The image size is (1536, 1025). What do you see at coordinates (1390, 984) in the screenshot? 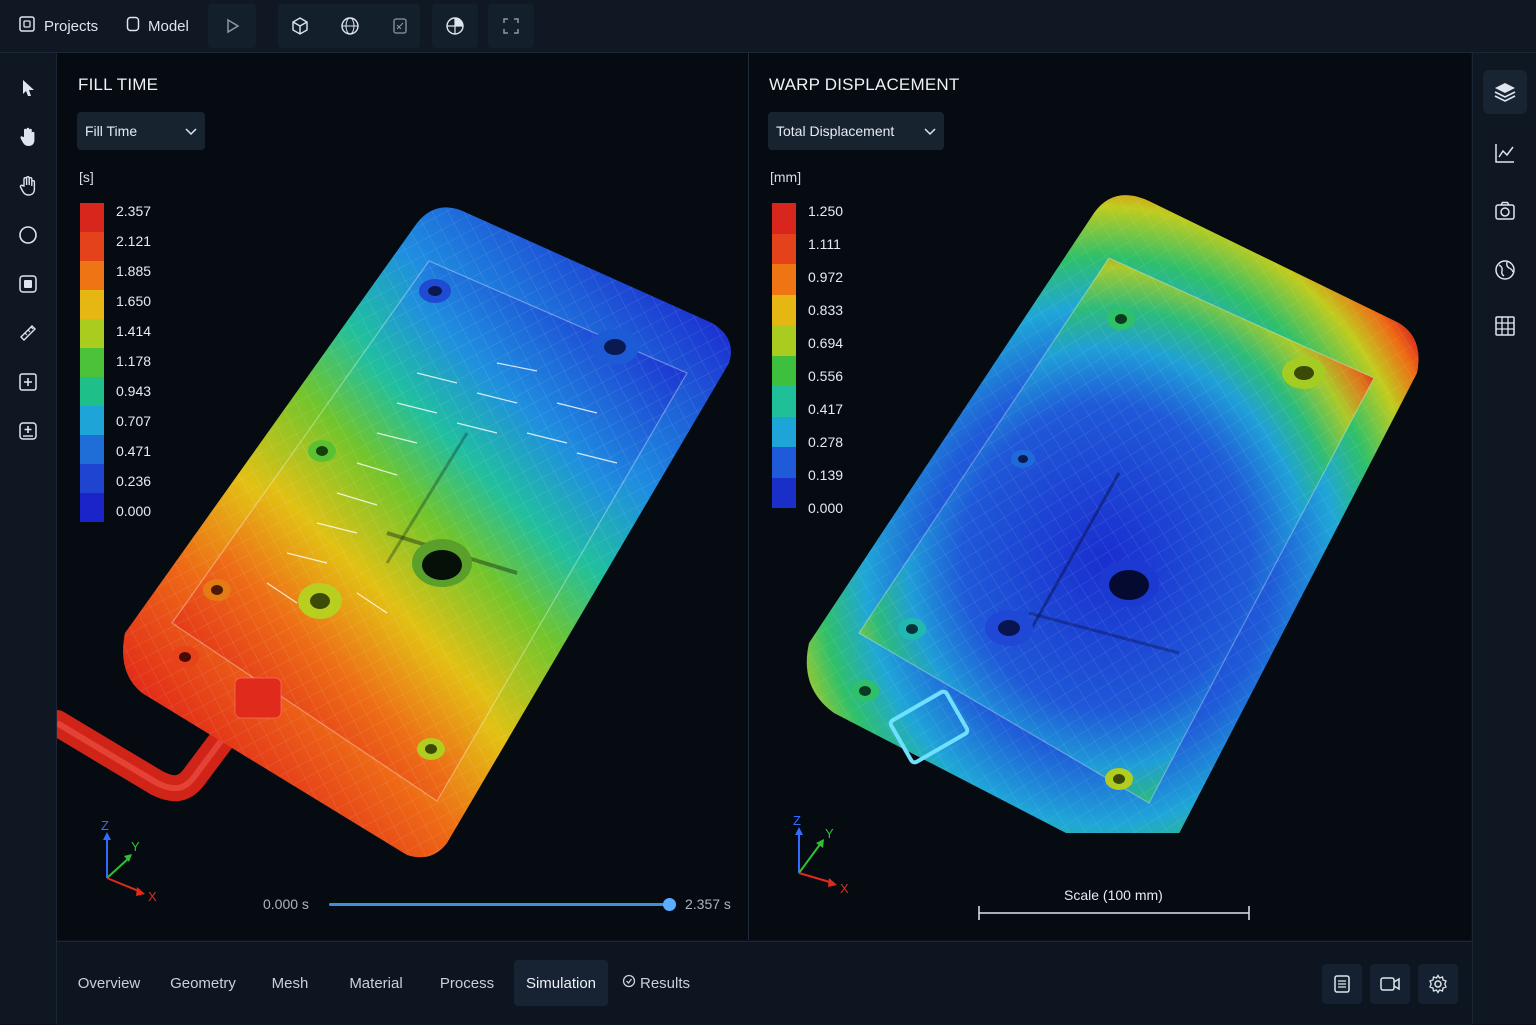
I see `video-icon` at bounding box center [1390, 984].